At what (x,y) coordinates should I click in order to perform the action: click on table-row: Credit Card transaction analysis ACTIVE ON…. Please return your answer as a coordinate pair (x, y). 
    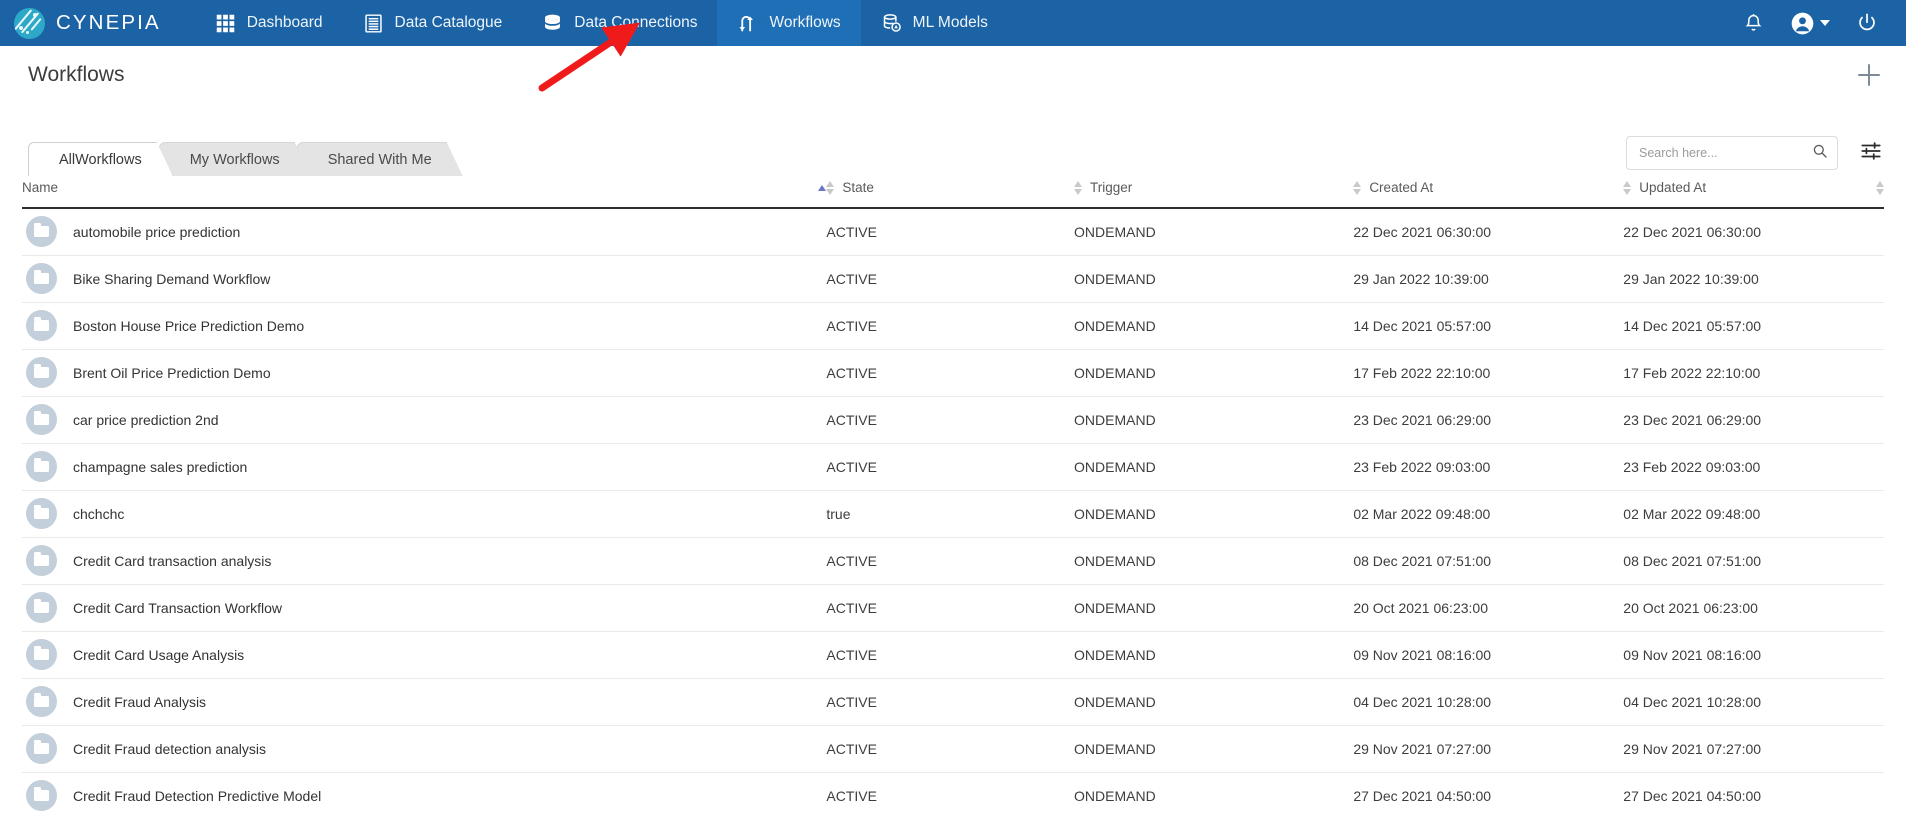
    Looking at the image, I should click on (953, 560).